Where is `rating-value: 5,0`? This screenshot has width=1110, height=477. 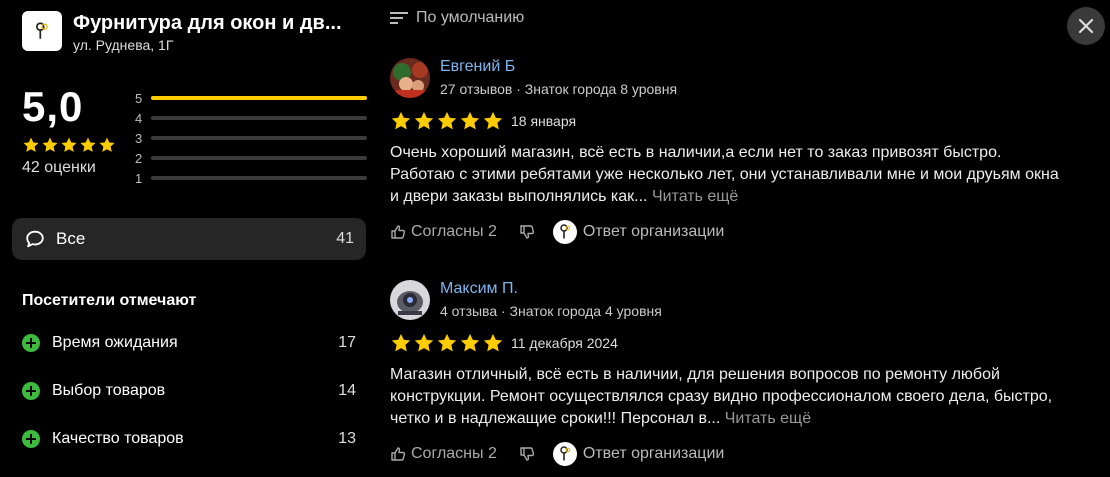 rating-value: 5,0 is located at coordinates (53, 106).